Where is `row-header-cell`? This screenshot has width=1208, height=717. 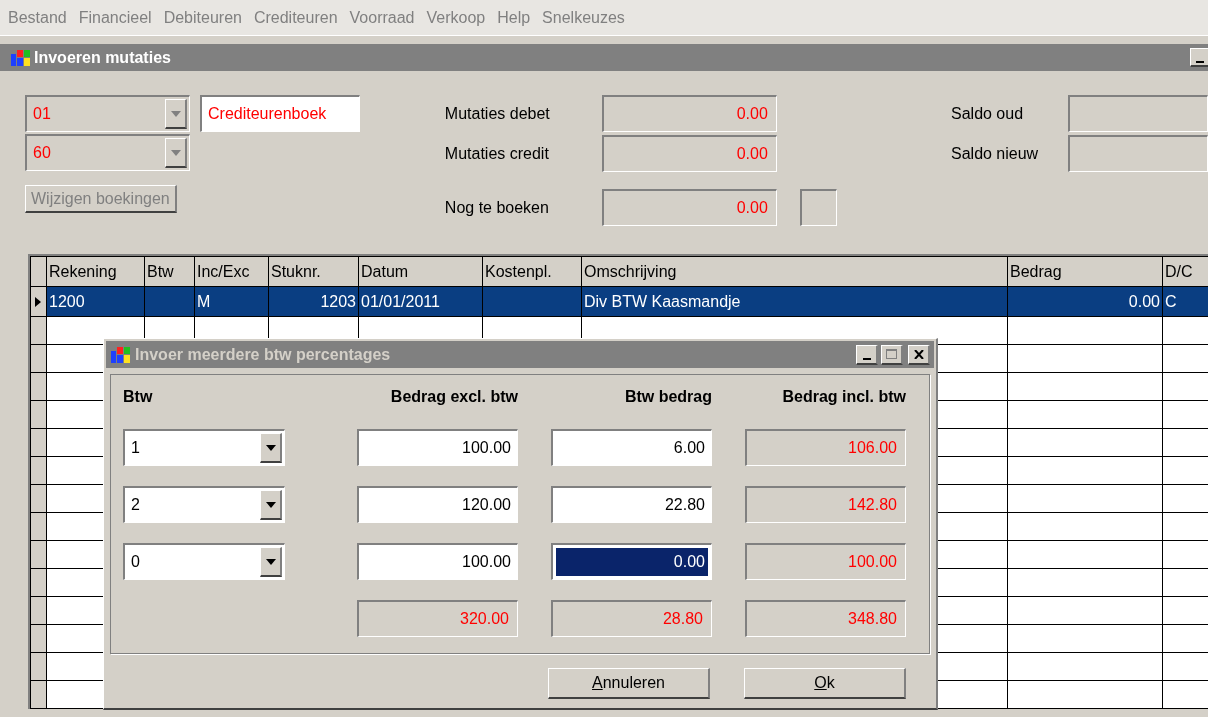 row-header-cell is located at coordinates (38, 271).